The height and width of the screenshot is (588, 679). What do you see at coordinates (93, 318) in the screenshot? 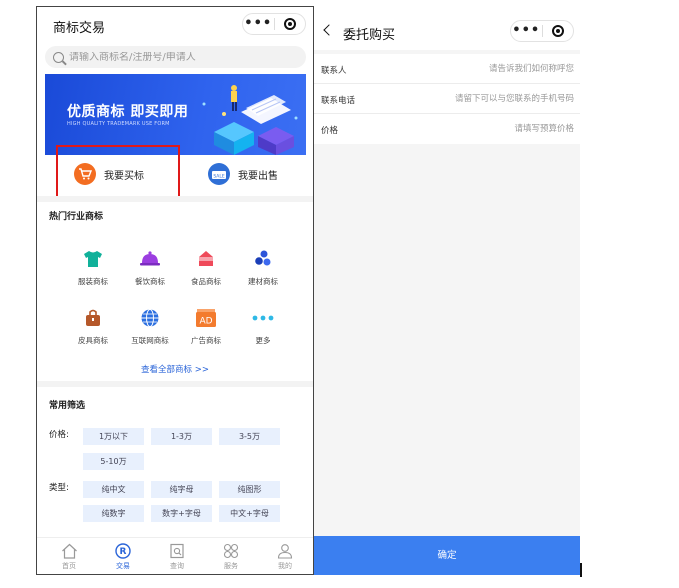
I see `handbag-icon` at bounding box center [93, 318].